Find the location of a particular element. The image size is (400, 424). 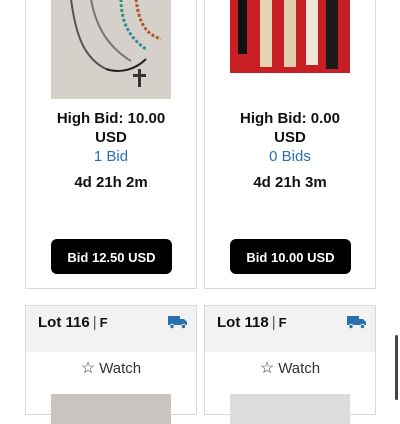

listing-card: Lot 116 | F ☆ Watch is located at coordinates (111, 364).